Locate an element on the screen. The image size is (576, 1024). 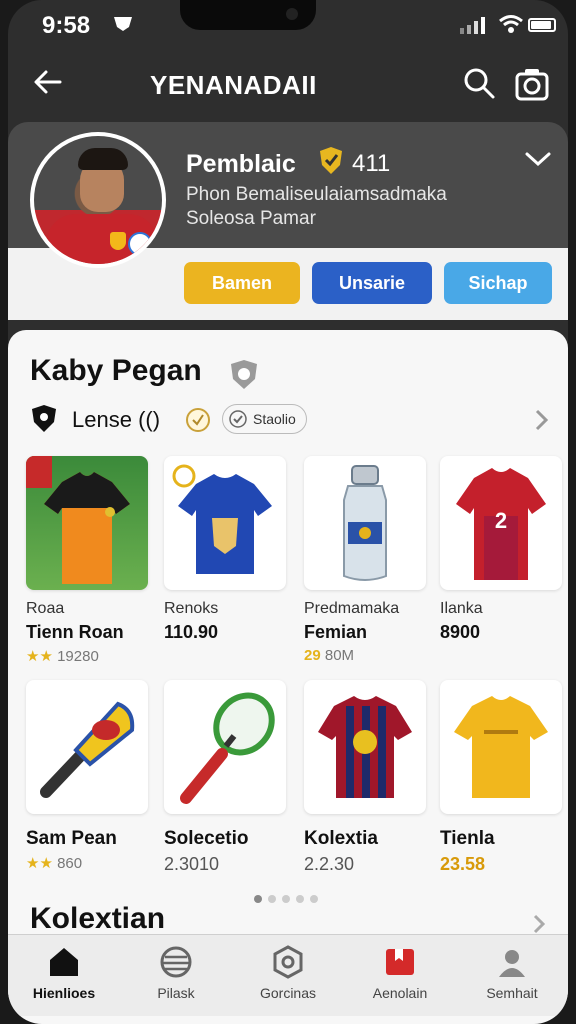
product-card: Kolextia 2.2.30 is located at coordinates (365, 777).